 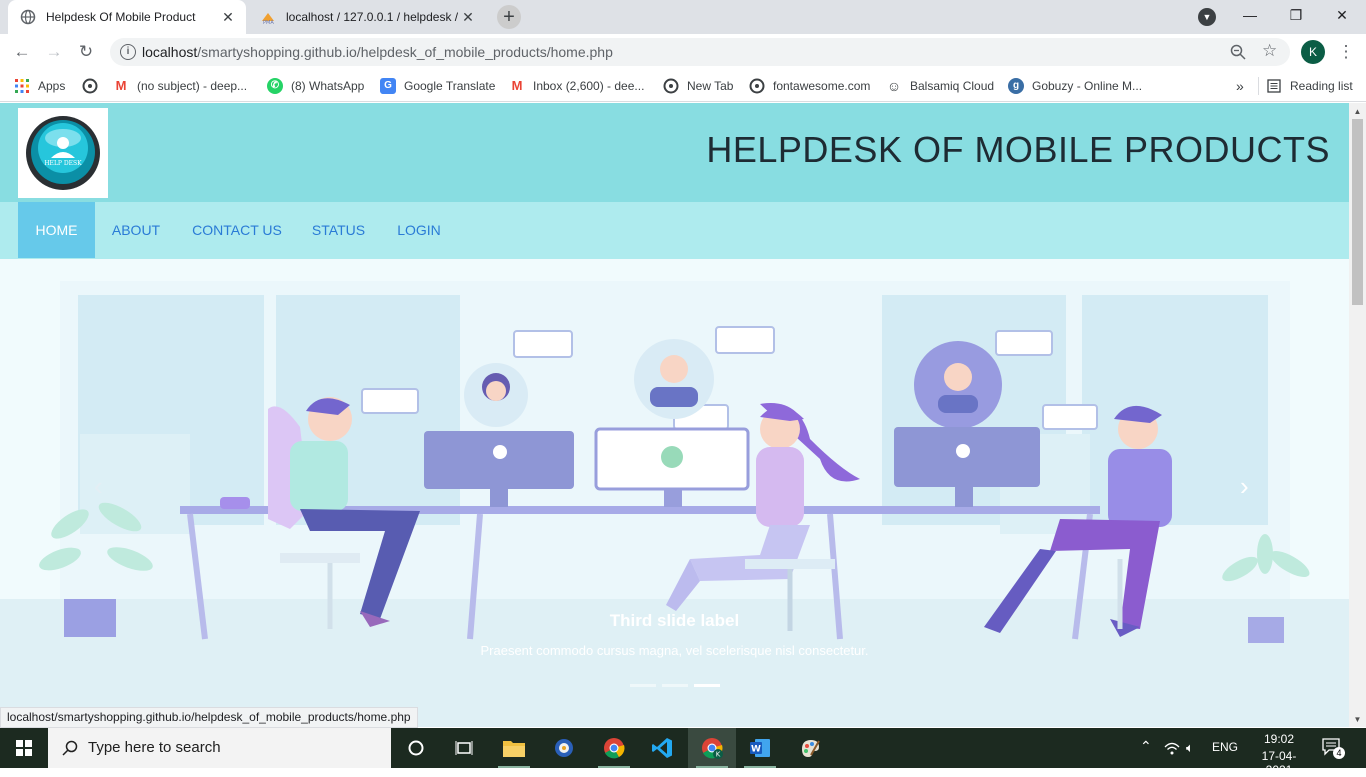 I want to click on svg-text: W, so click(x=756, y=750).